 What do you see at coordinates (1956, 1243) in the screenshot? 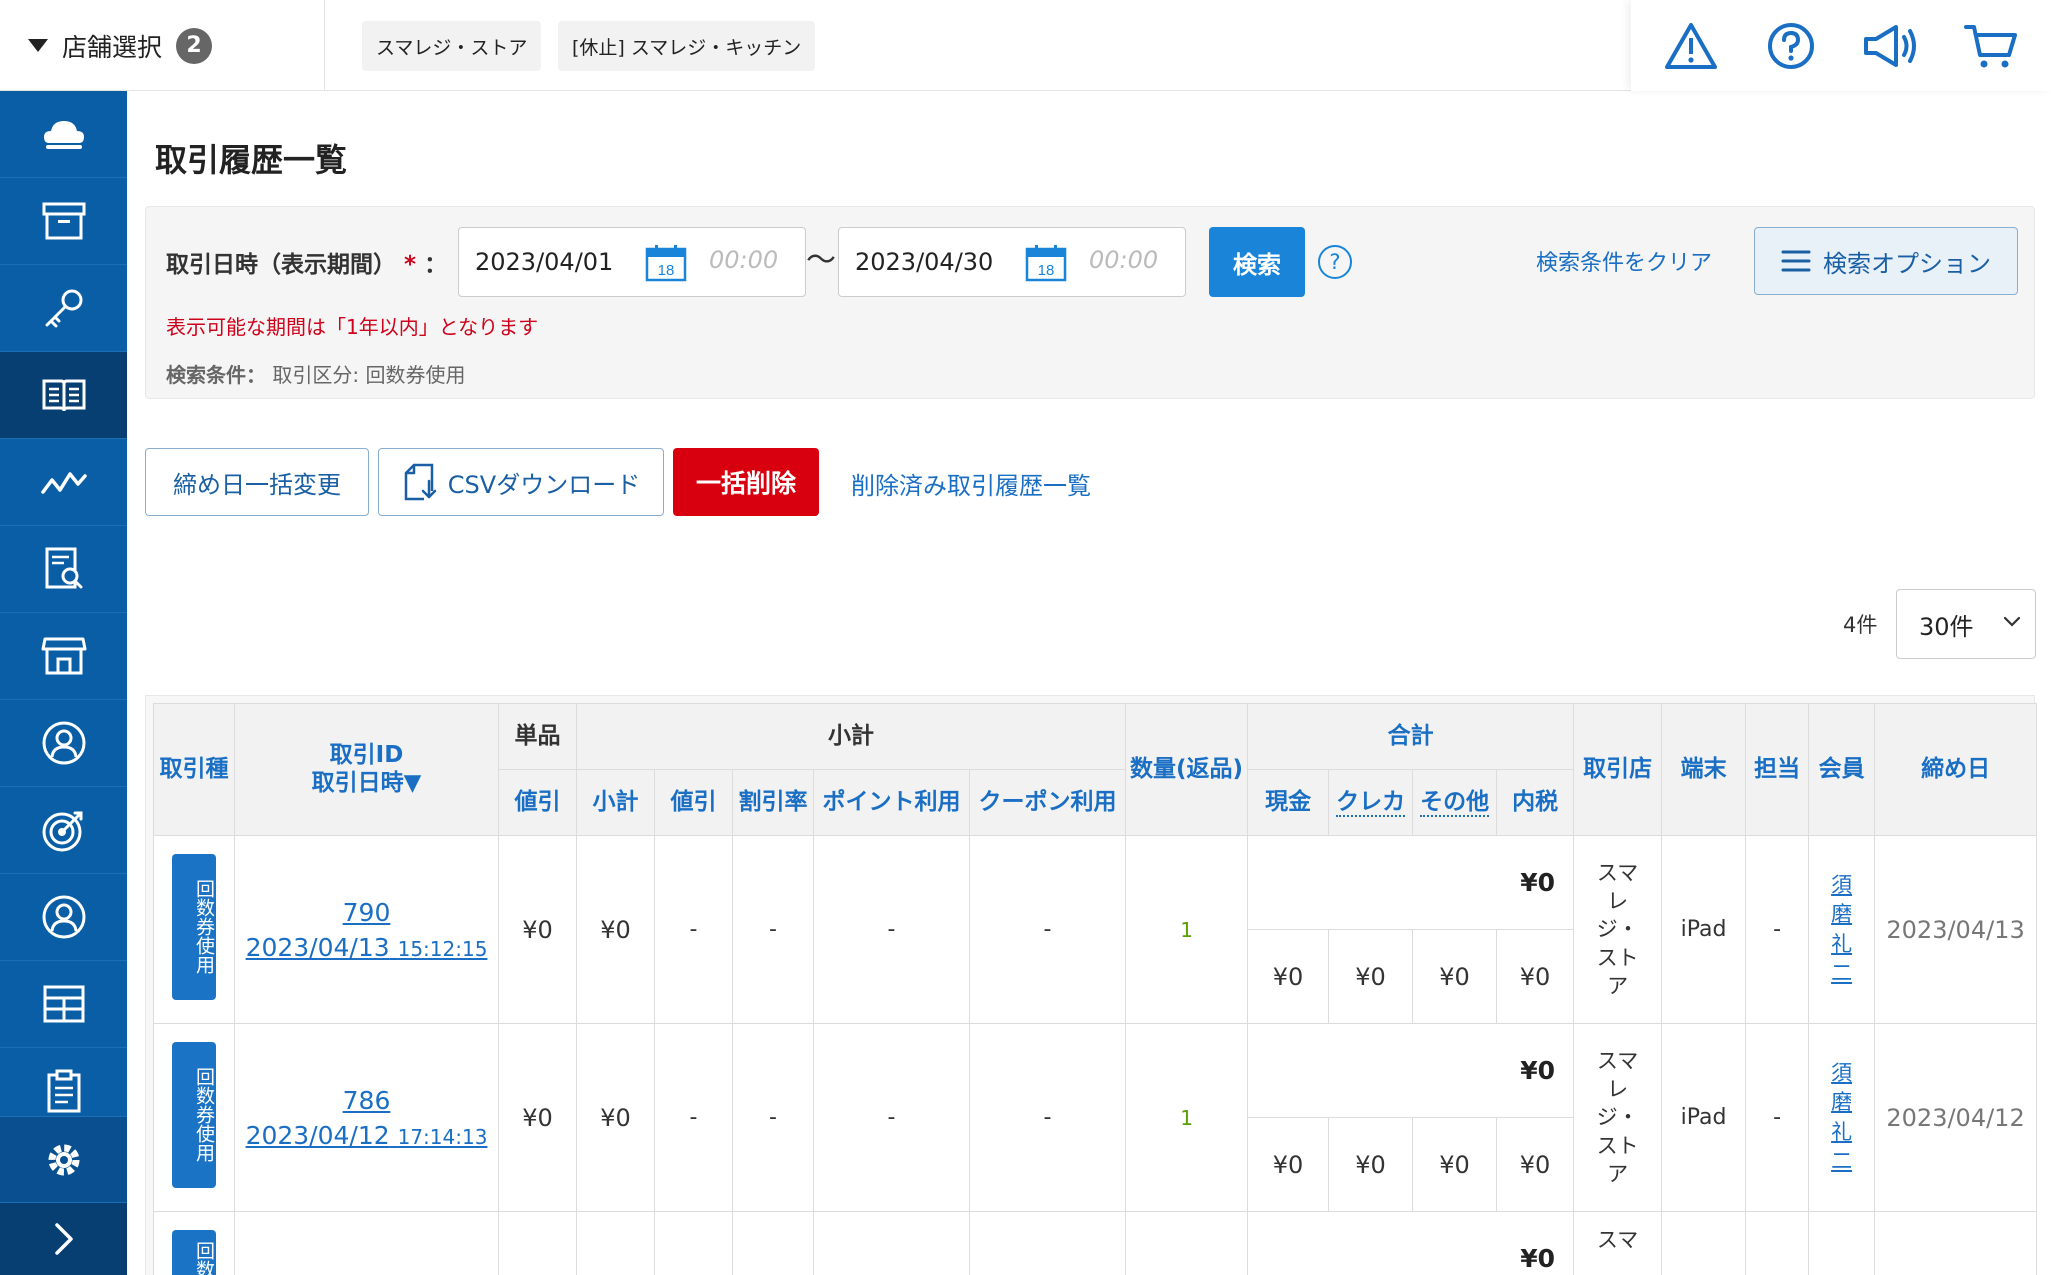
I see `close-date-cell` at bounding box center [1956, 1243].